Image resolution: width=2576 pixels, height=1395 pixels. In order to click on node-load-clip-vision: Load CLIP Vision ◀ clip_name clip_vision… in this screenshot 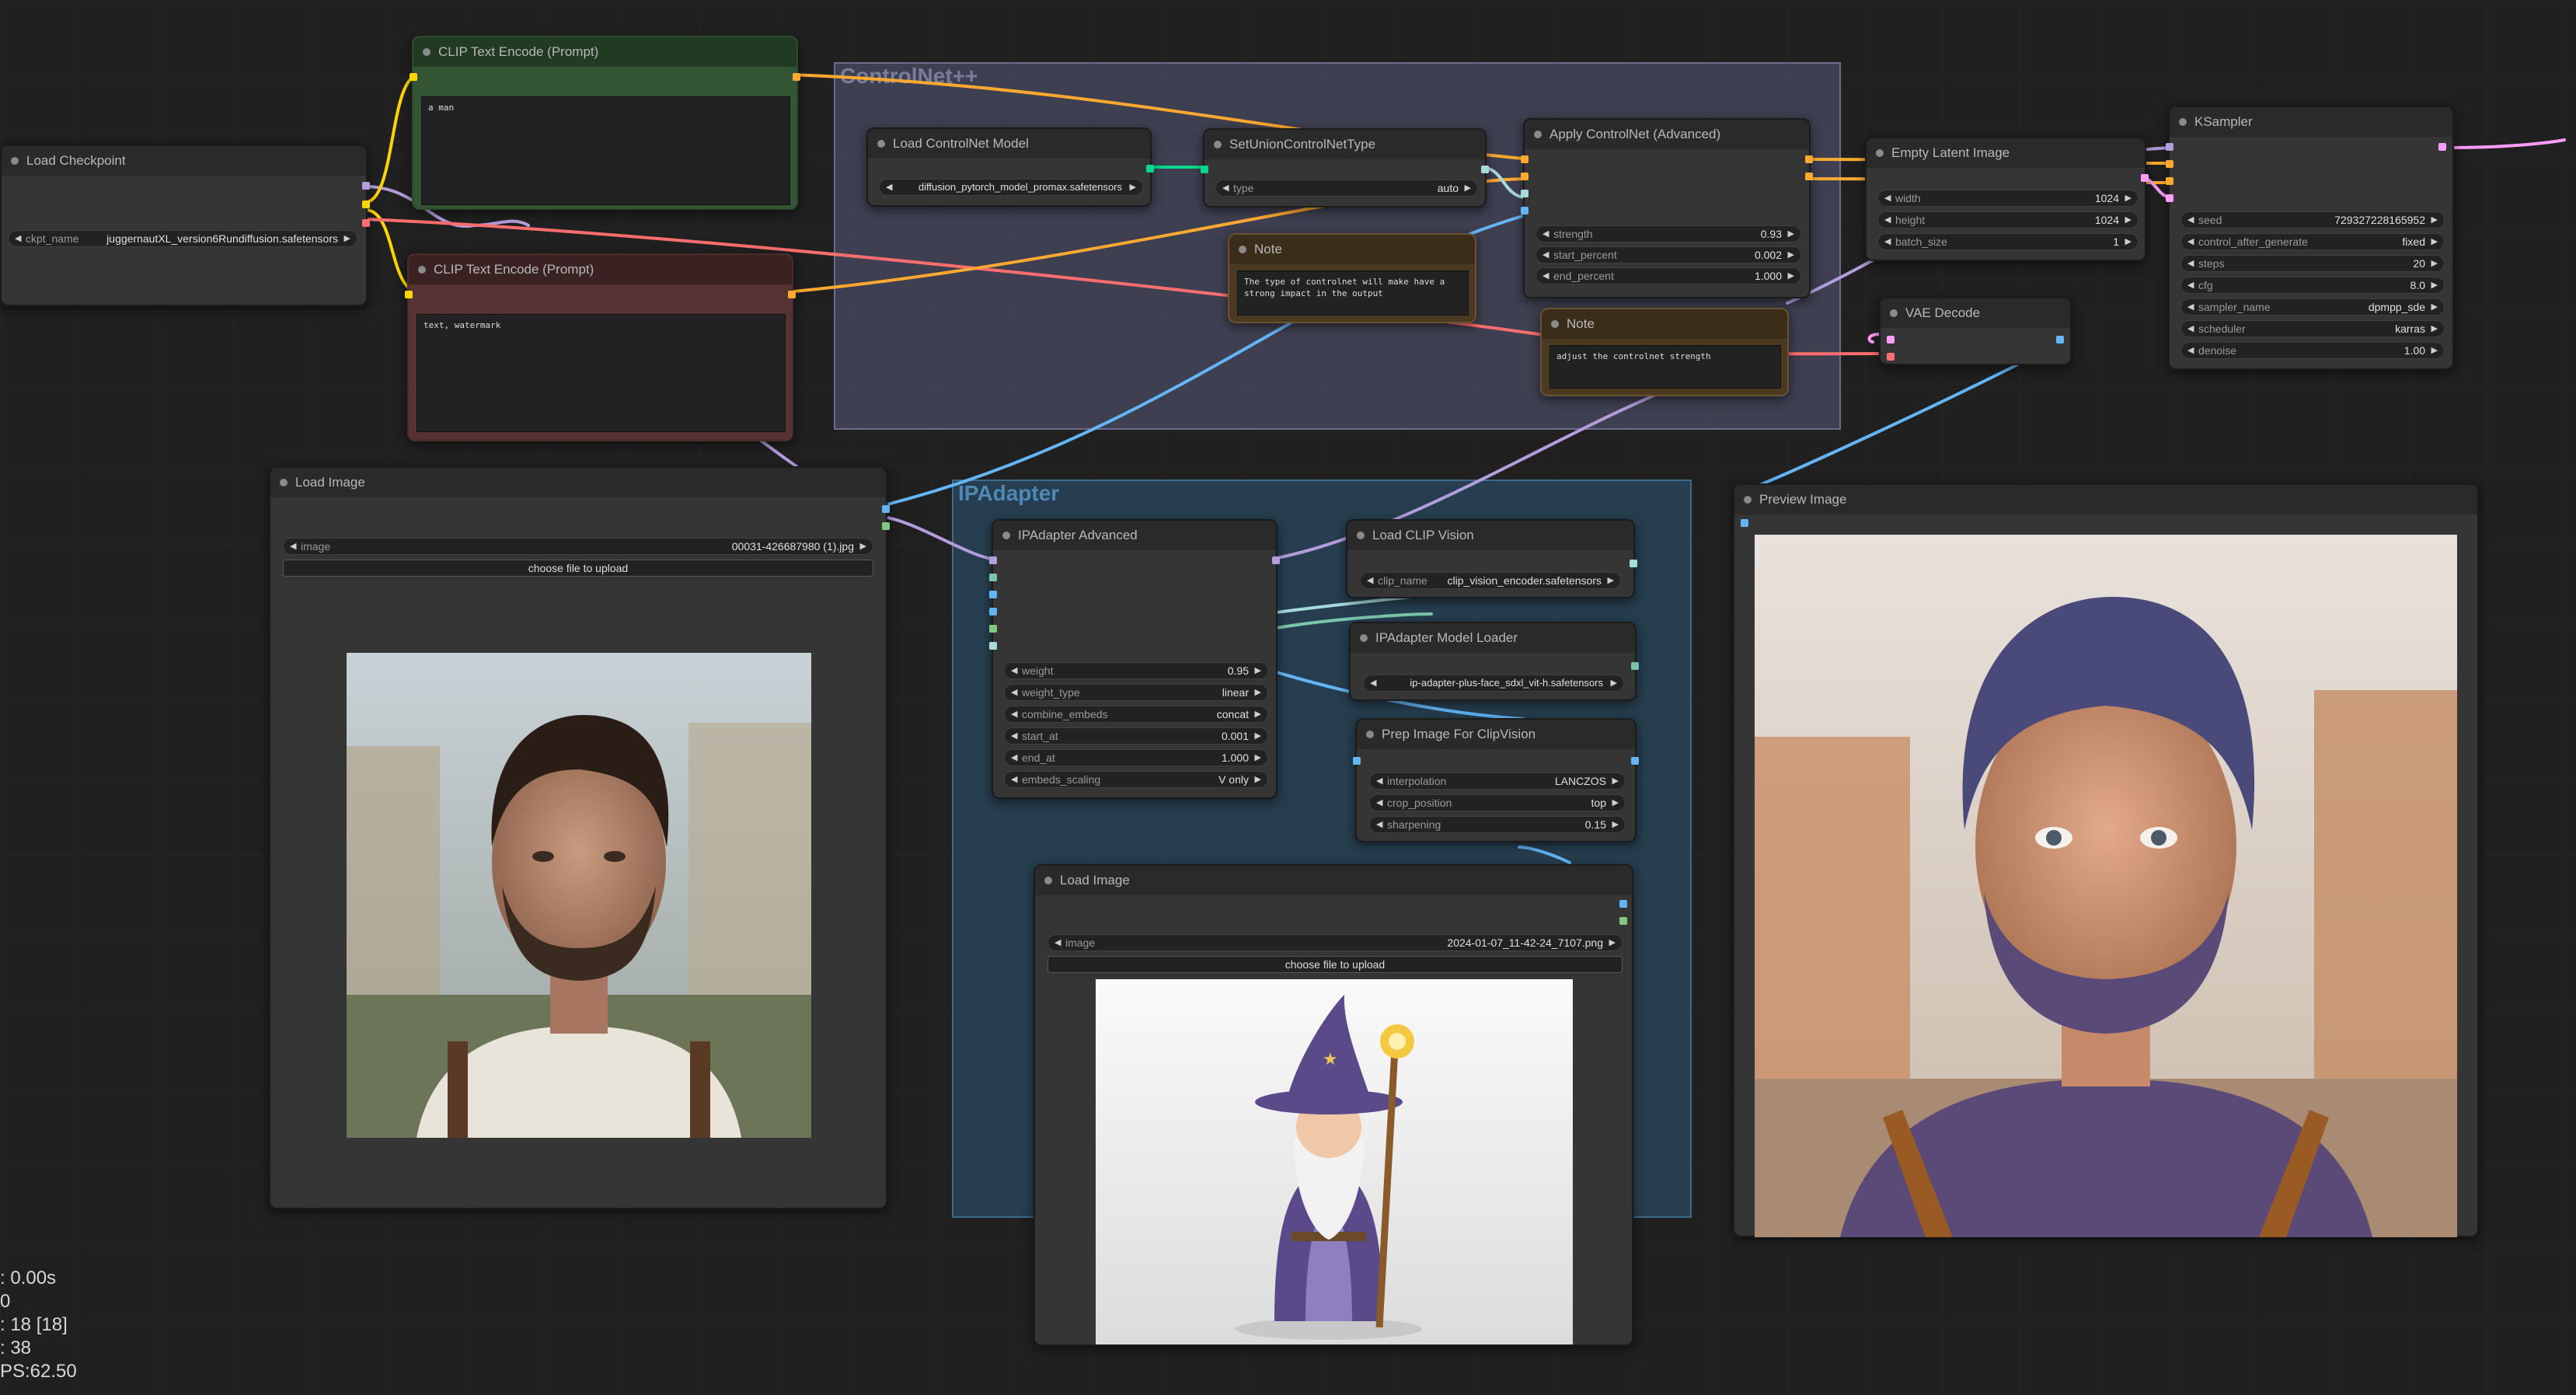, I will do `click(1491, 559)`.